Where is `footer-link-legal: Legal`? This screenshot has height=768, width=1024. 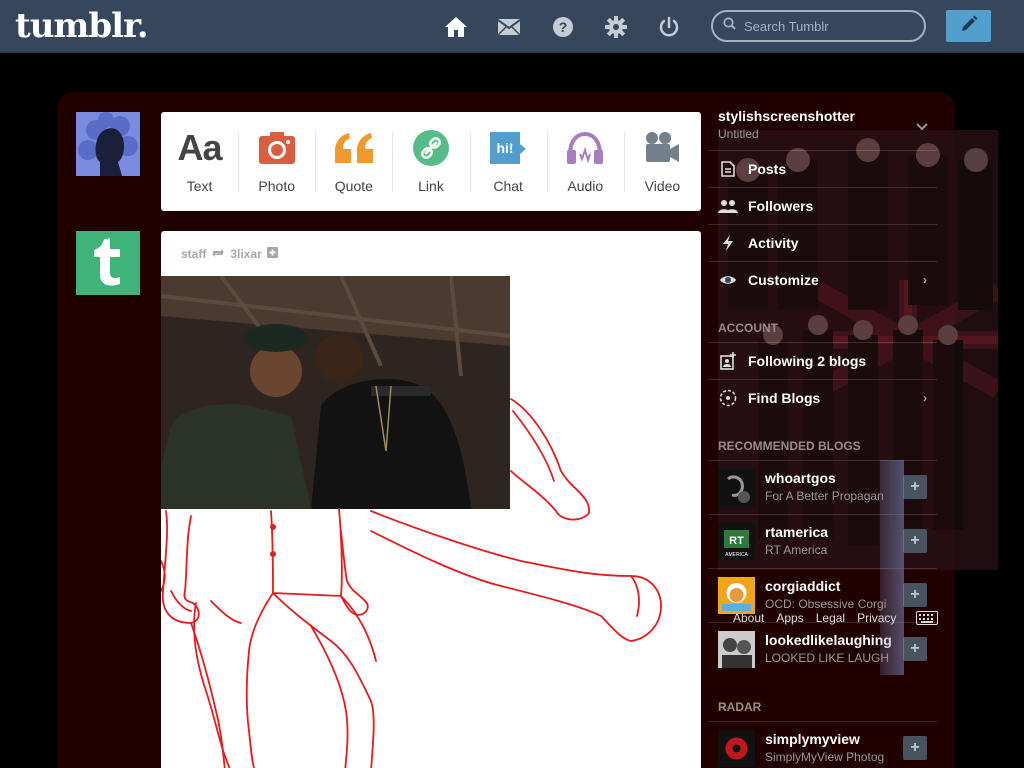
footer-link-legal: Legal is located at coordinates (830, 618).